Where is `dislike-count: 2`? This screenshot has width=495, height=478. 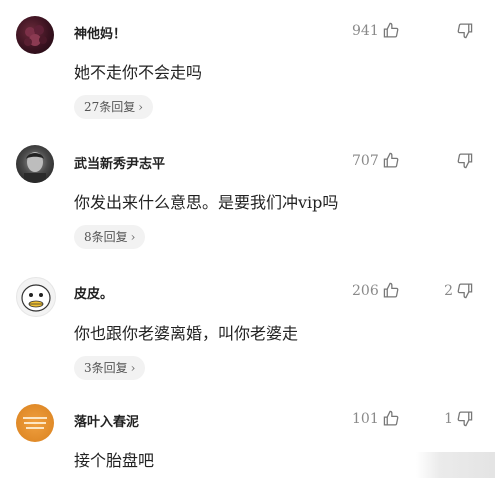 dislike-count: 2 is located at coordinates (448, 290).